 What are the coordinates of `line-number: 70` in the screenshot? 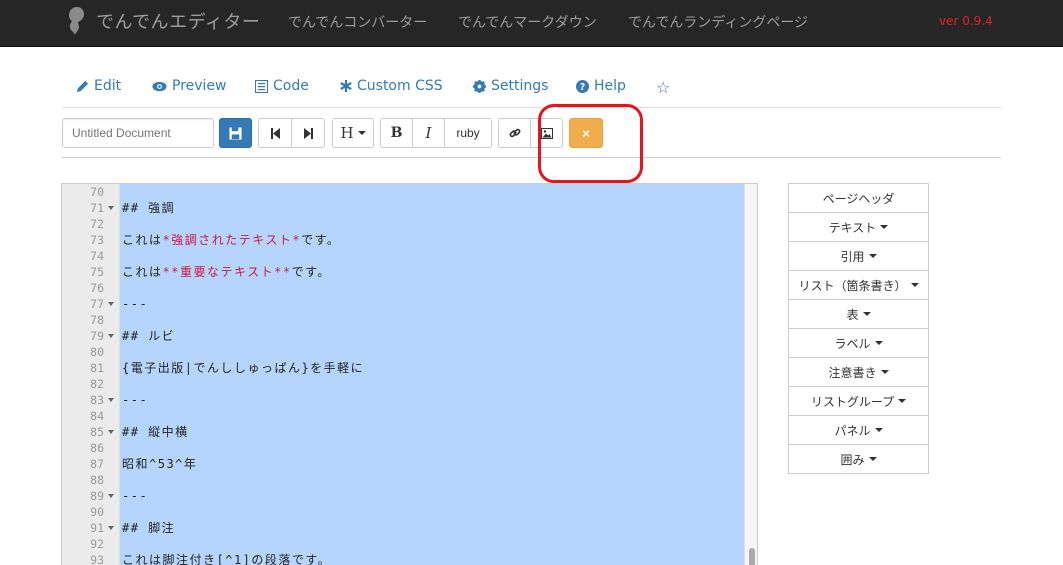 It's located at (97, 192).